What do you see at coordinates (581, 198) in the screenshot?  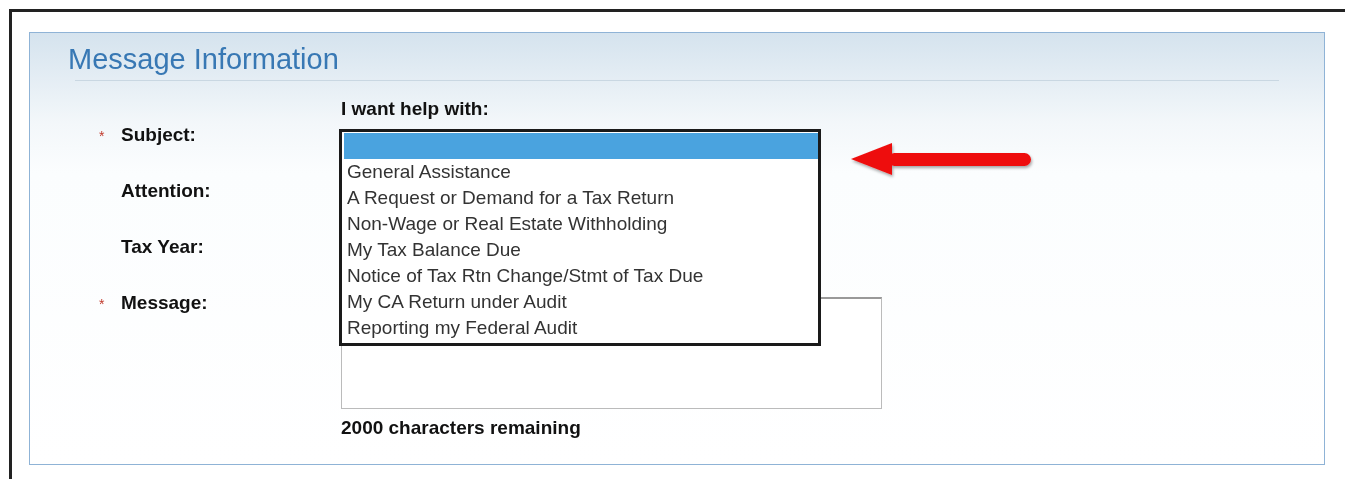 I see `subject-option: A Request or Demand for a Tax Return` at bounding box center [581, 198].